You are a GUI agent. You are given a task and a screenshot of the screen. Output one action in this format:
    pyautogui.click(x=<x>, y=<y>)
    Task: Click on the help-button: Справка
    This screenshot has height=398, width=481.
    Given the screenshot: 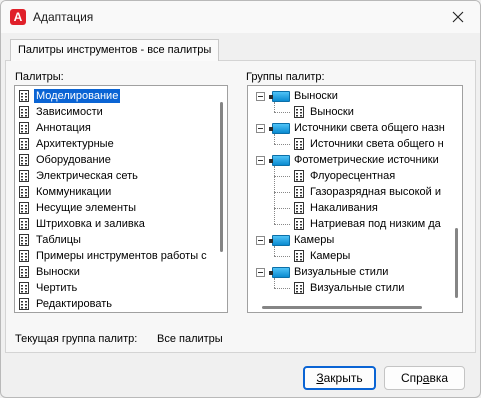 What is the action you would take?
    pyautogui.click(x=424, y=378)
    